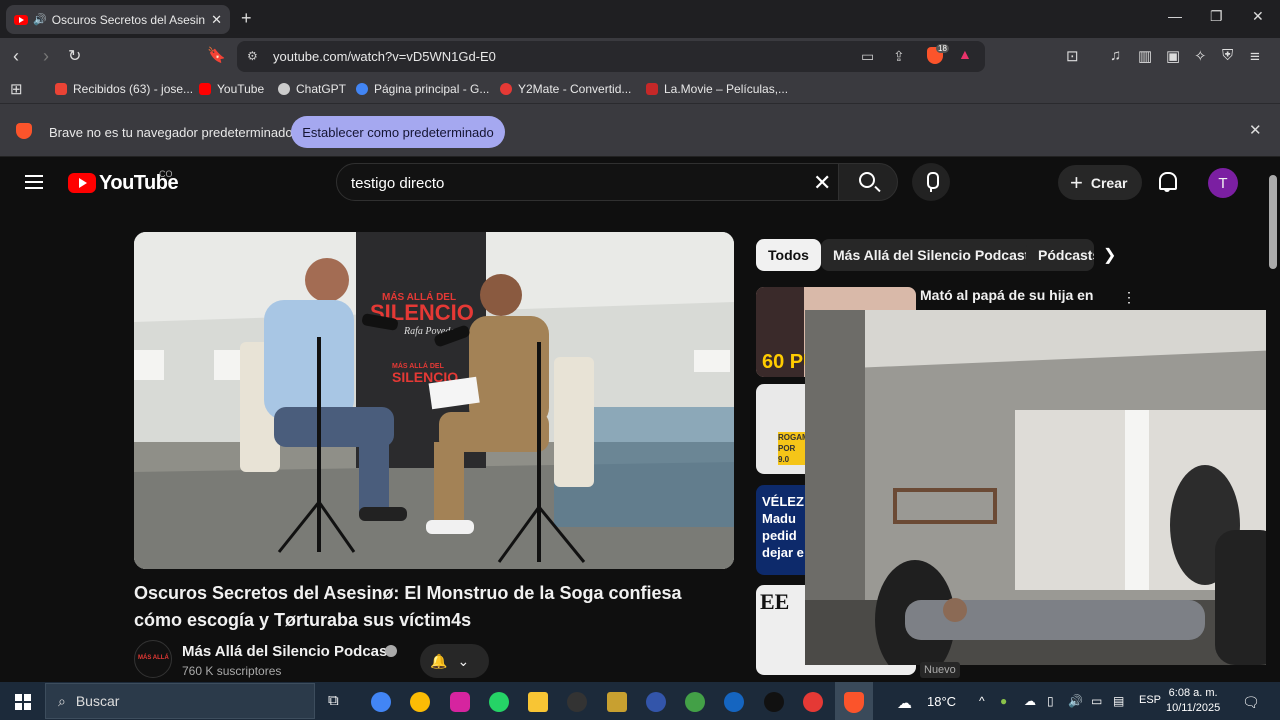  I want to click on page-scrollbar, so click(1273, 419).